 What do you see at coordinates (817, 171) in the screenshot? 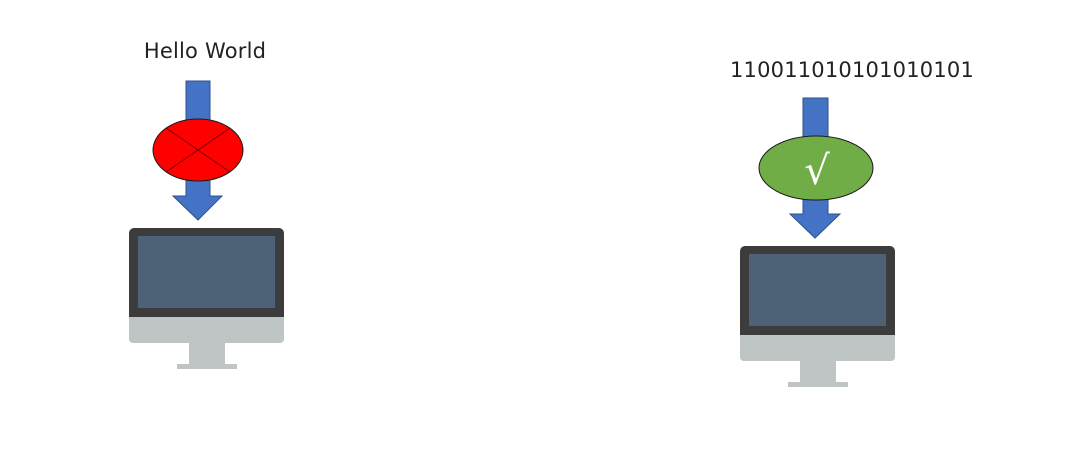
I see `check-mark-symbol: √` at bounding box center [817, 171].